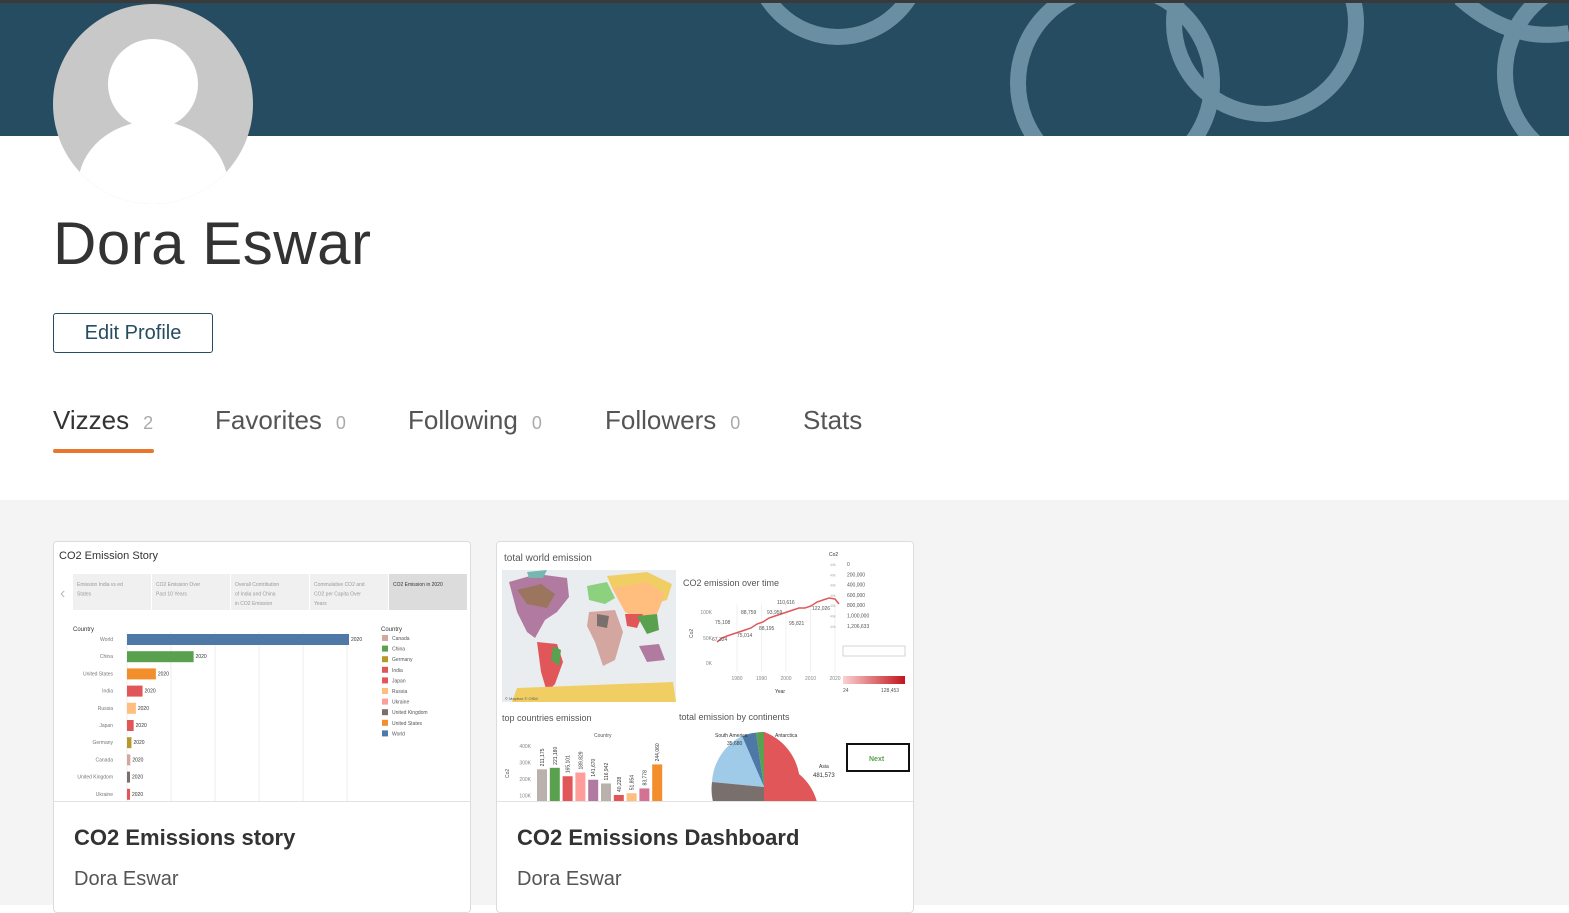  Describe the element at coordinates (785, 679) in the screenshot. I see `line-xtick: 2000` at that location.